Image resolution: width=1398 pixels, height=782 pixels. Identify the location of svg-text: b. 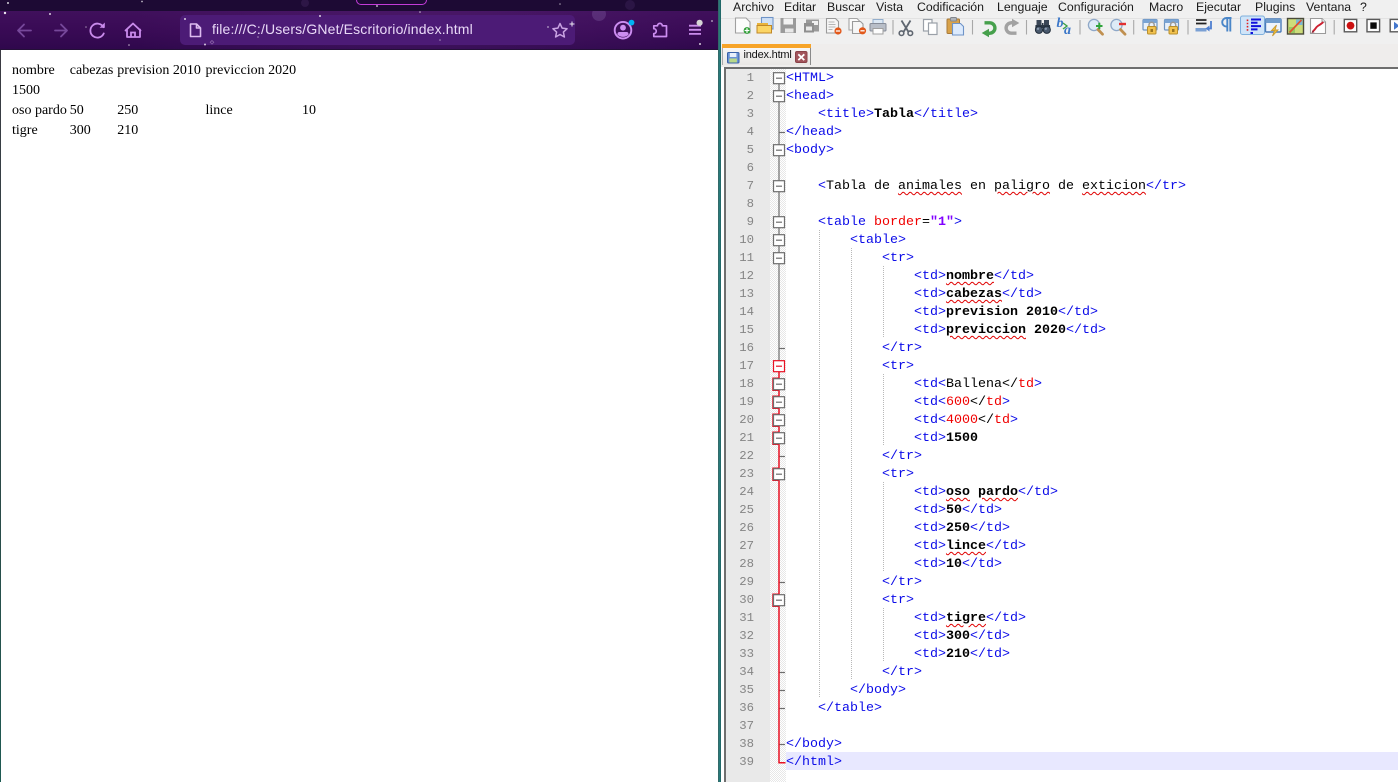
(1060, 23).